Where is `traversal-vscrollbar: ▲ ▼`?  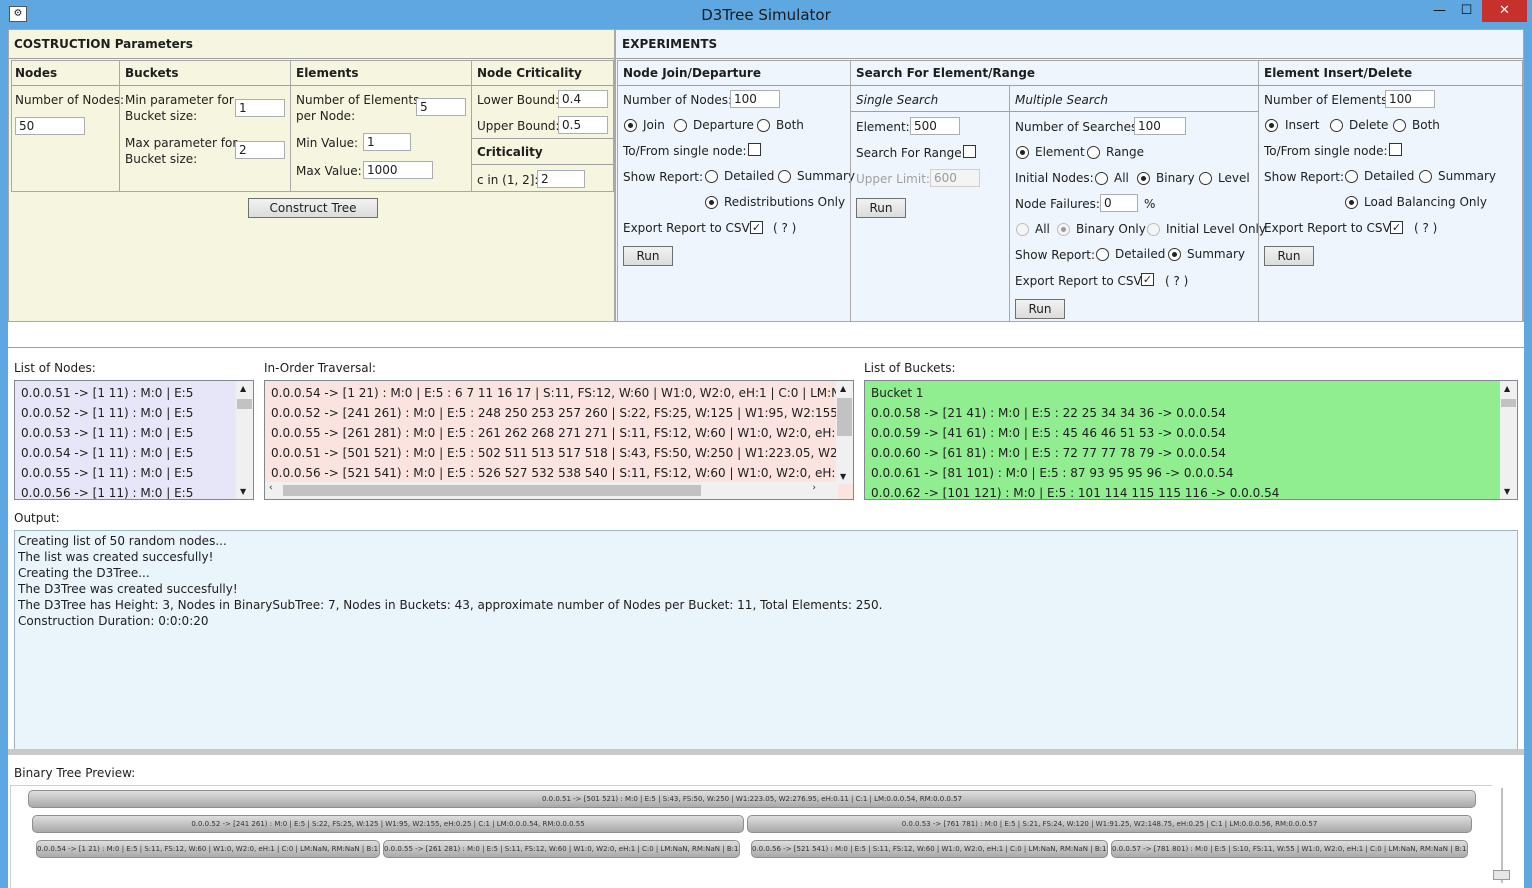 traversal-vscrollbar: ▲ ▼ is located at coordinates (844, 432).